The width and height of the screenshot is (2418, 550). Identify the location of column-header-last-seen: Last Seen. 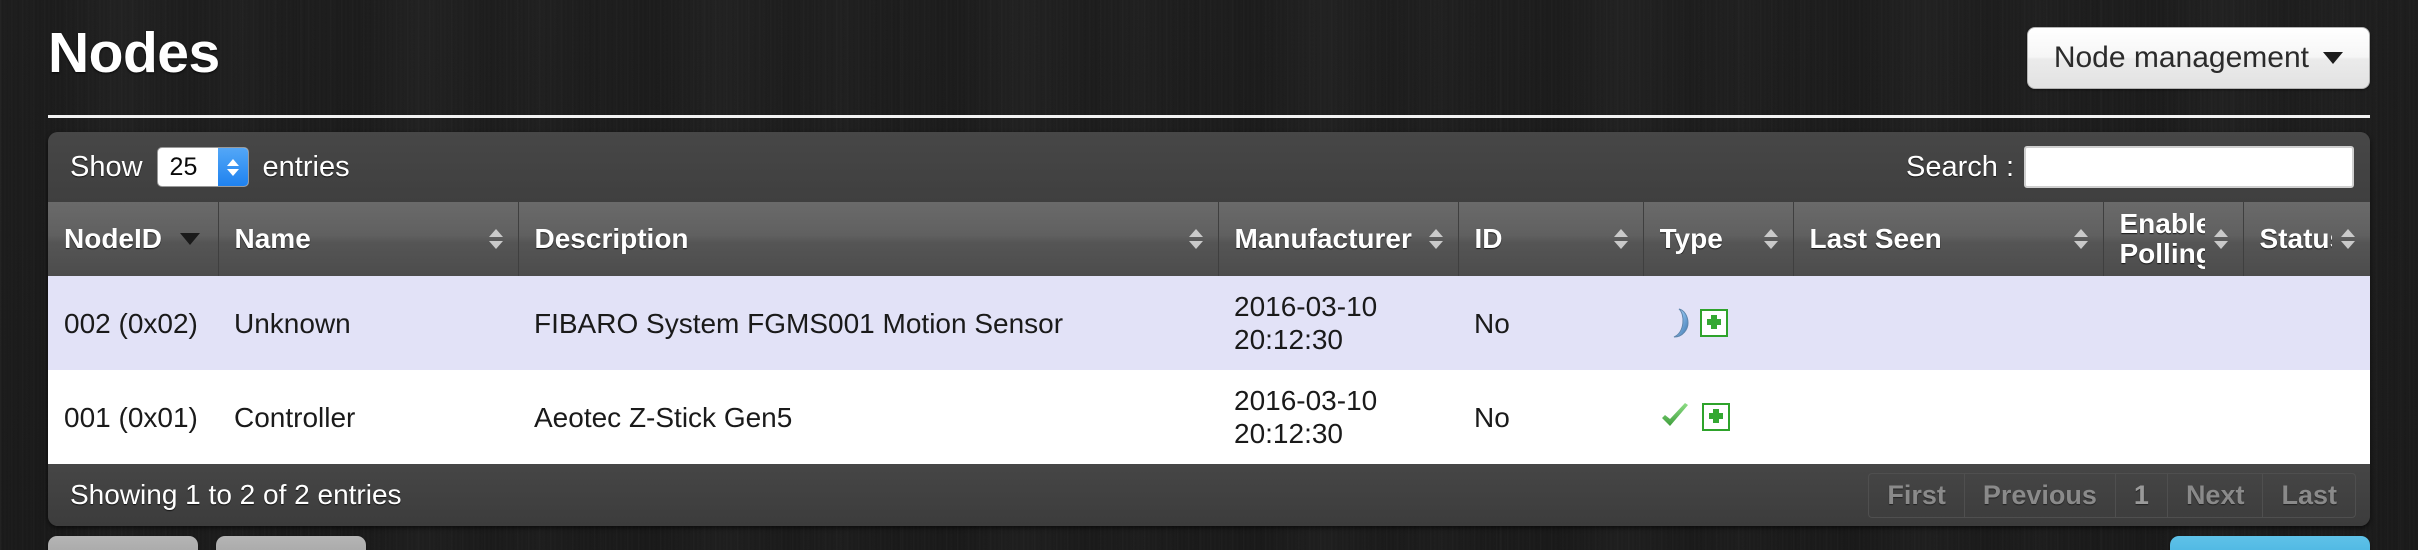
(1948, 239).